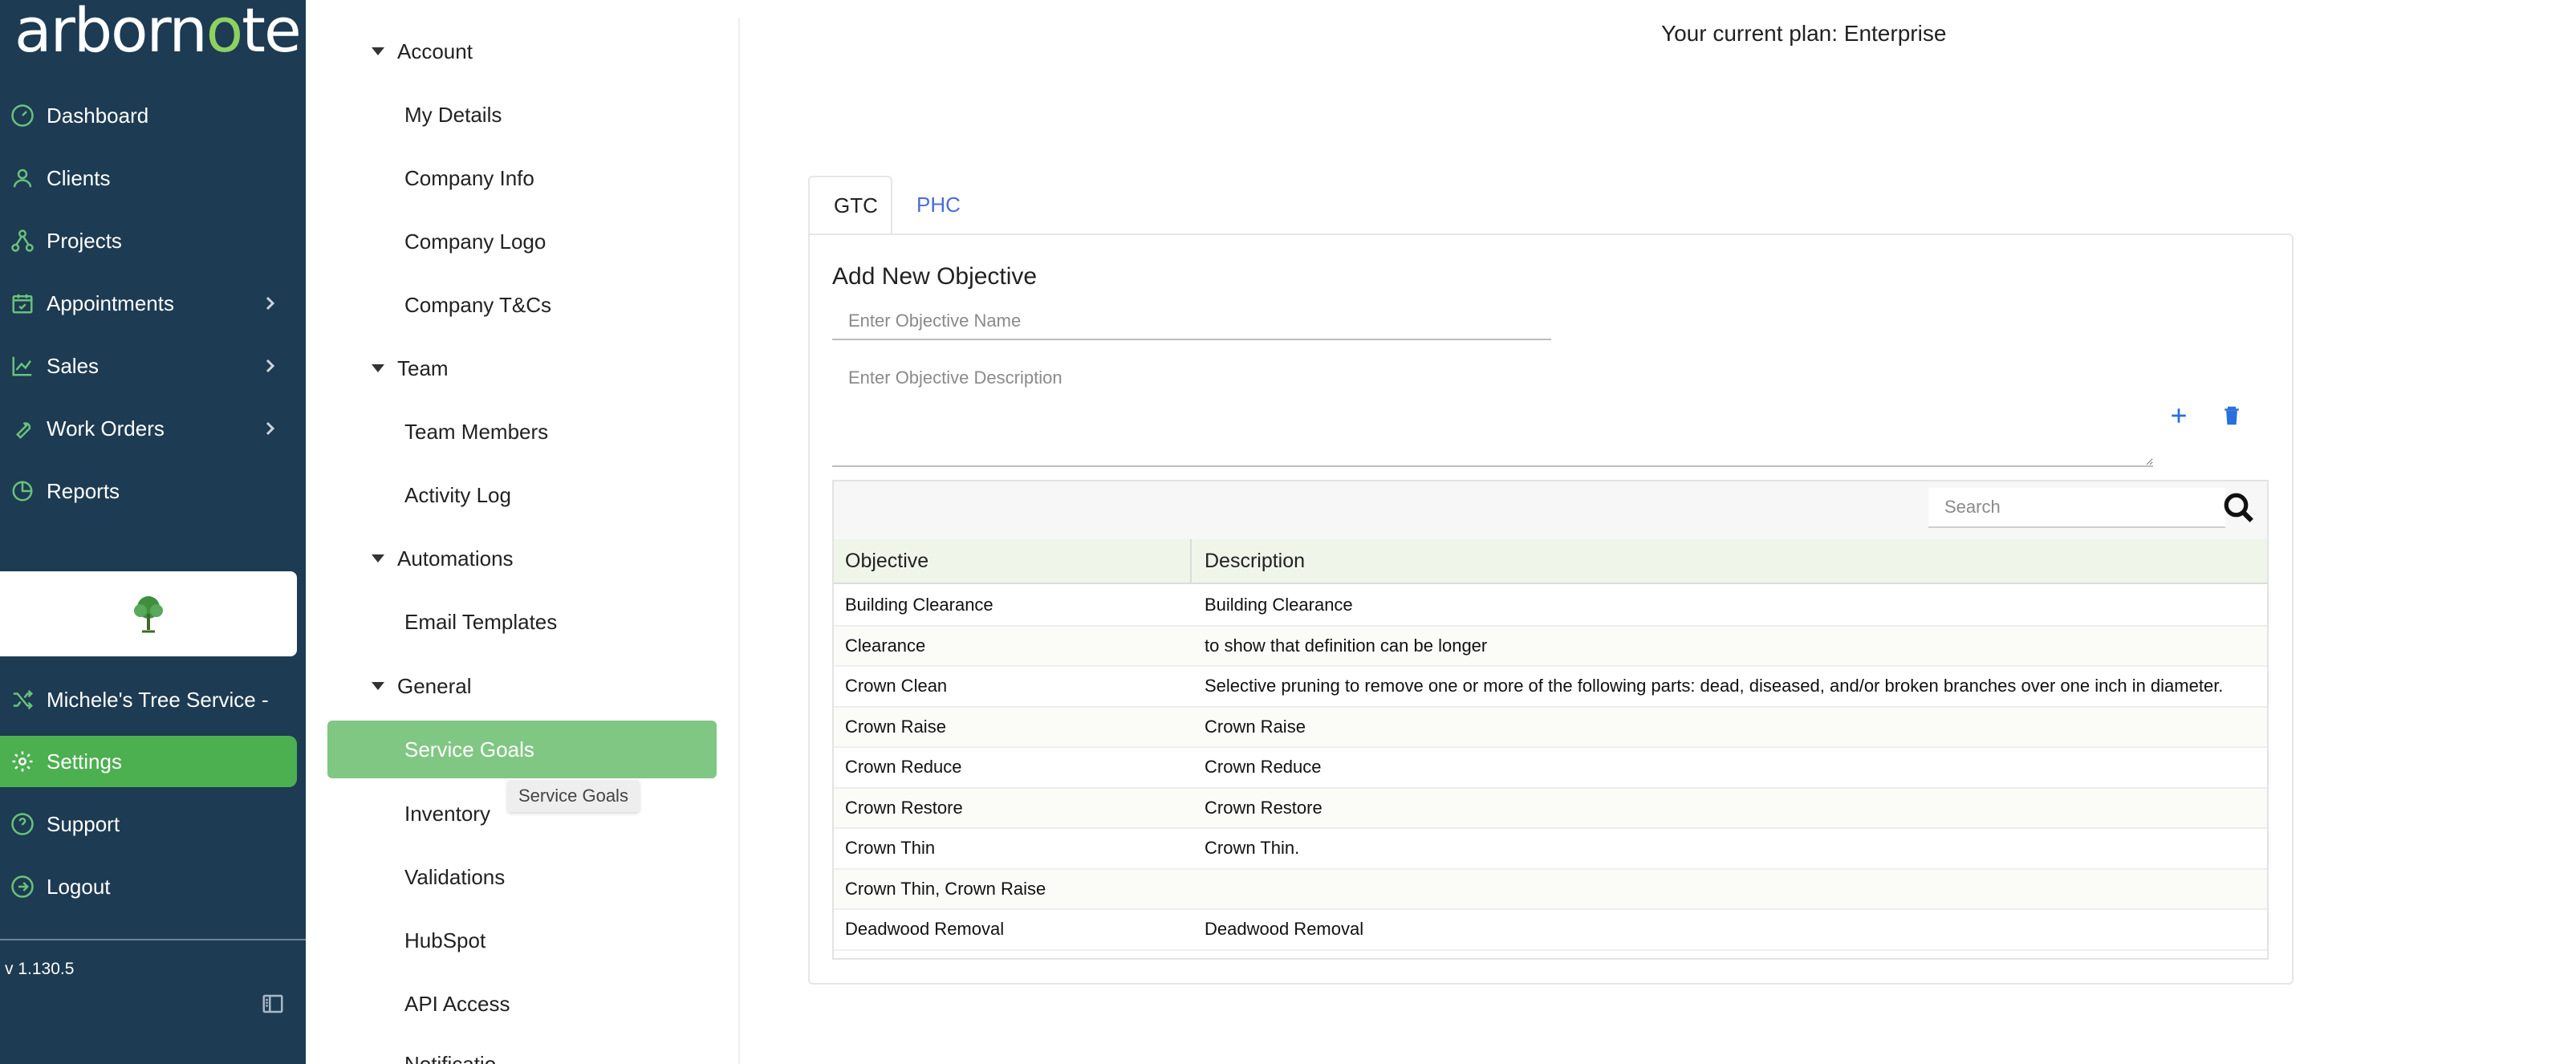 The width and height of the screenshot is (2576, 1064). I want to click on cell-description: Deadwood Removal, so click(1284, 930).